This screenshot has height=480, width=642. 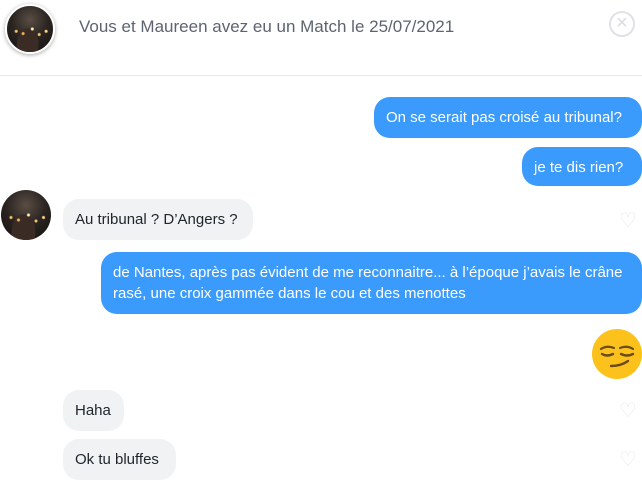 I want to click on message-text: je te dis rien?, so click(x=579, y=167).